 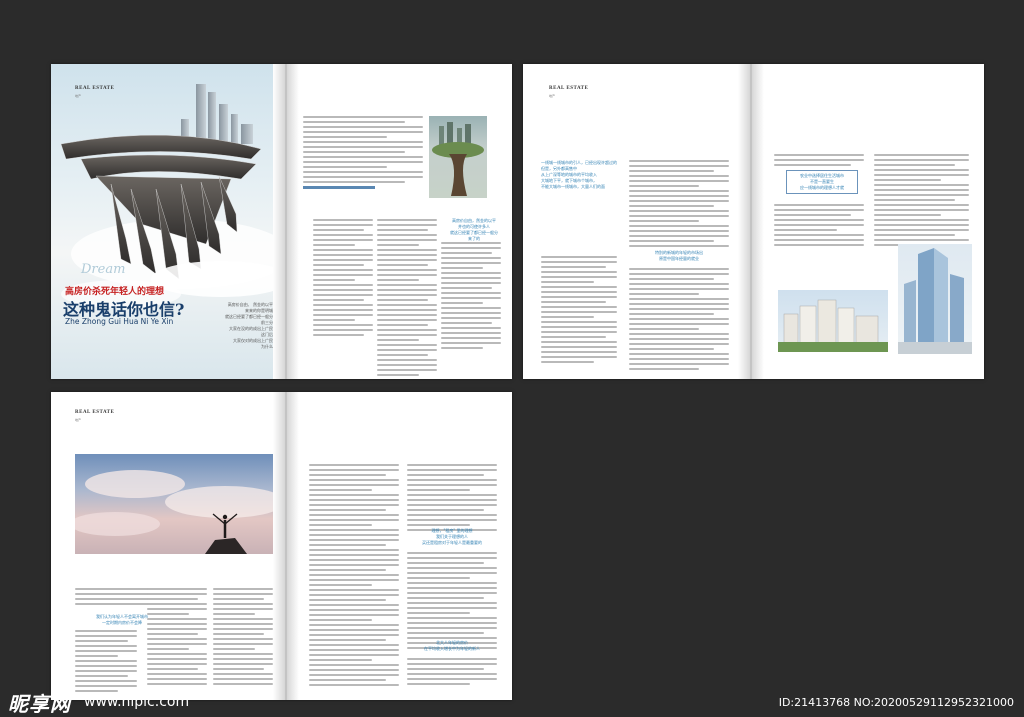 What do you see at coordinates (896, 702) in the screenshot?
I see `watermark-id: ID:21413768 NO:20200529112952321000` at bounding box center [896, 702].